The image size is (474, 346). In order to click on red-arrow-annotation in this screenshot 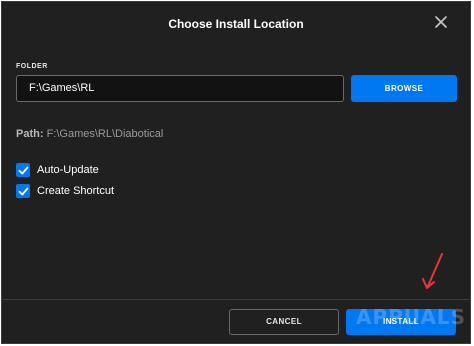, I will do `click(432, 271)`.